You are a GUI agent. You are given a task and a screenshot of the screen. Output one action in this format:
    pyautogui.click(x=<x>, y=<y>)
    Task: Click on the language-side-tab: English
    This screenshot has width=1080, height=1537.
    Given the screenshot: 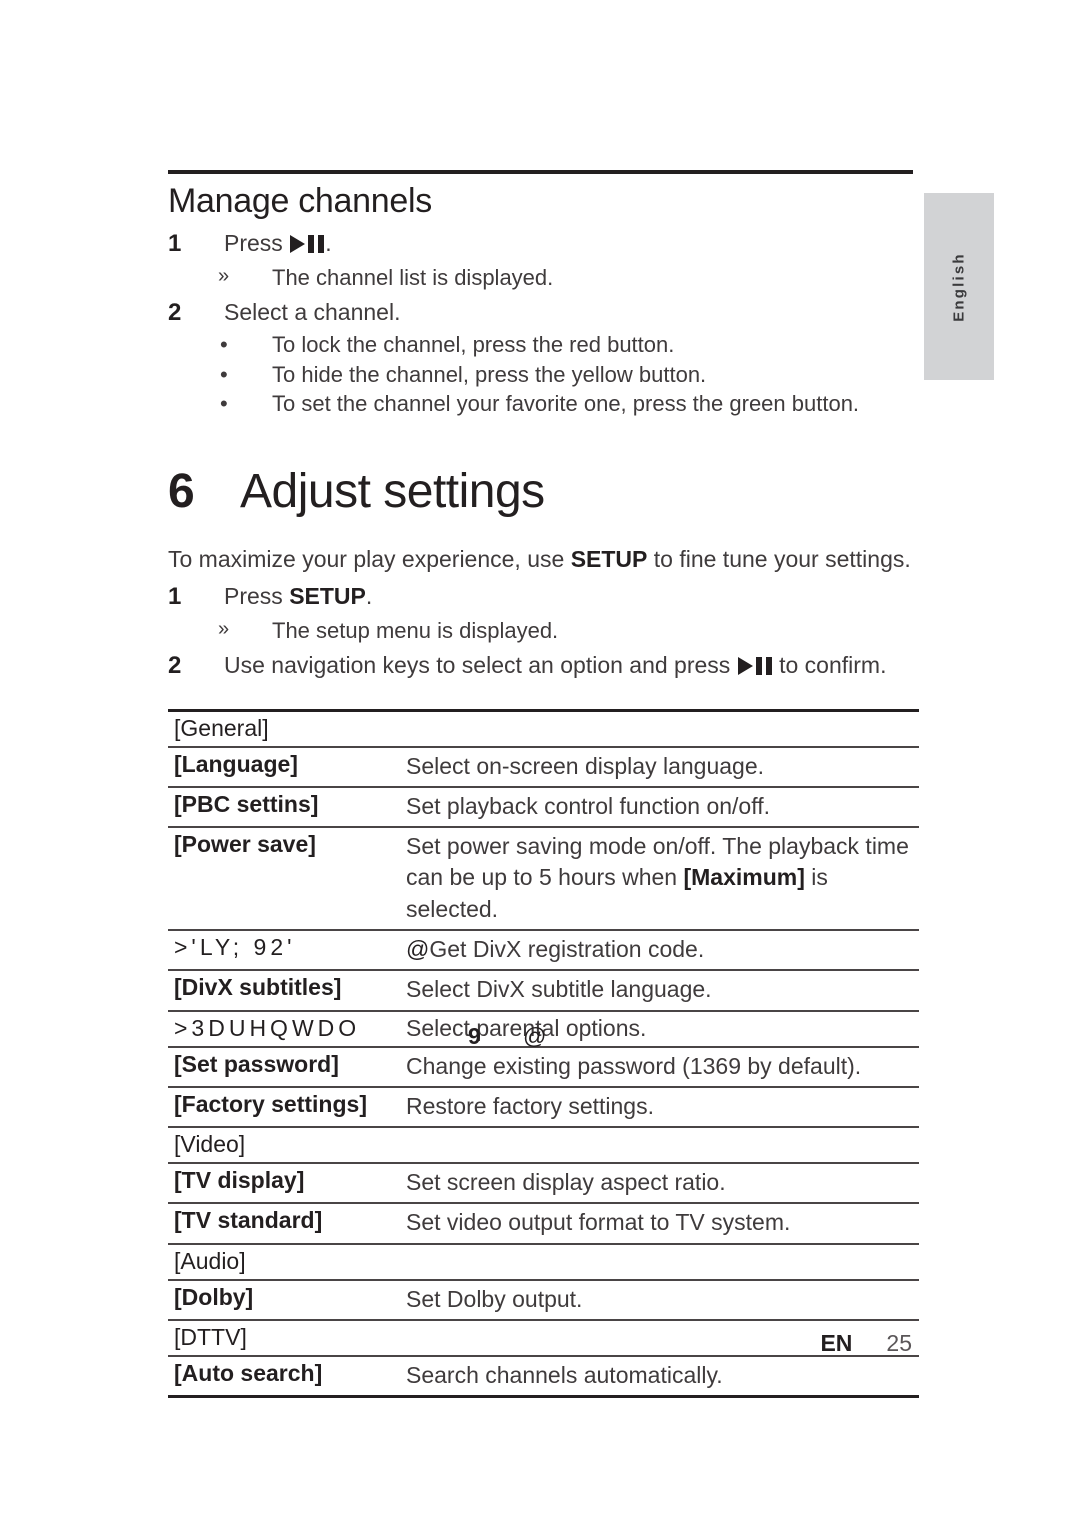 What is the action you would take?
    pyautogui.click(x=959, y=286)
    